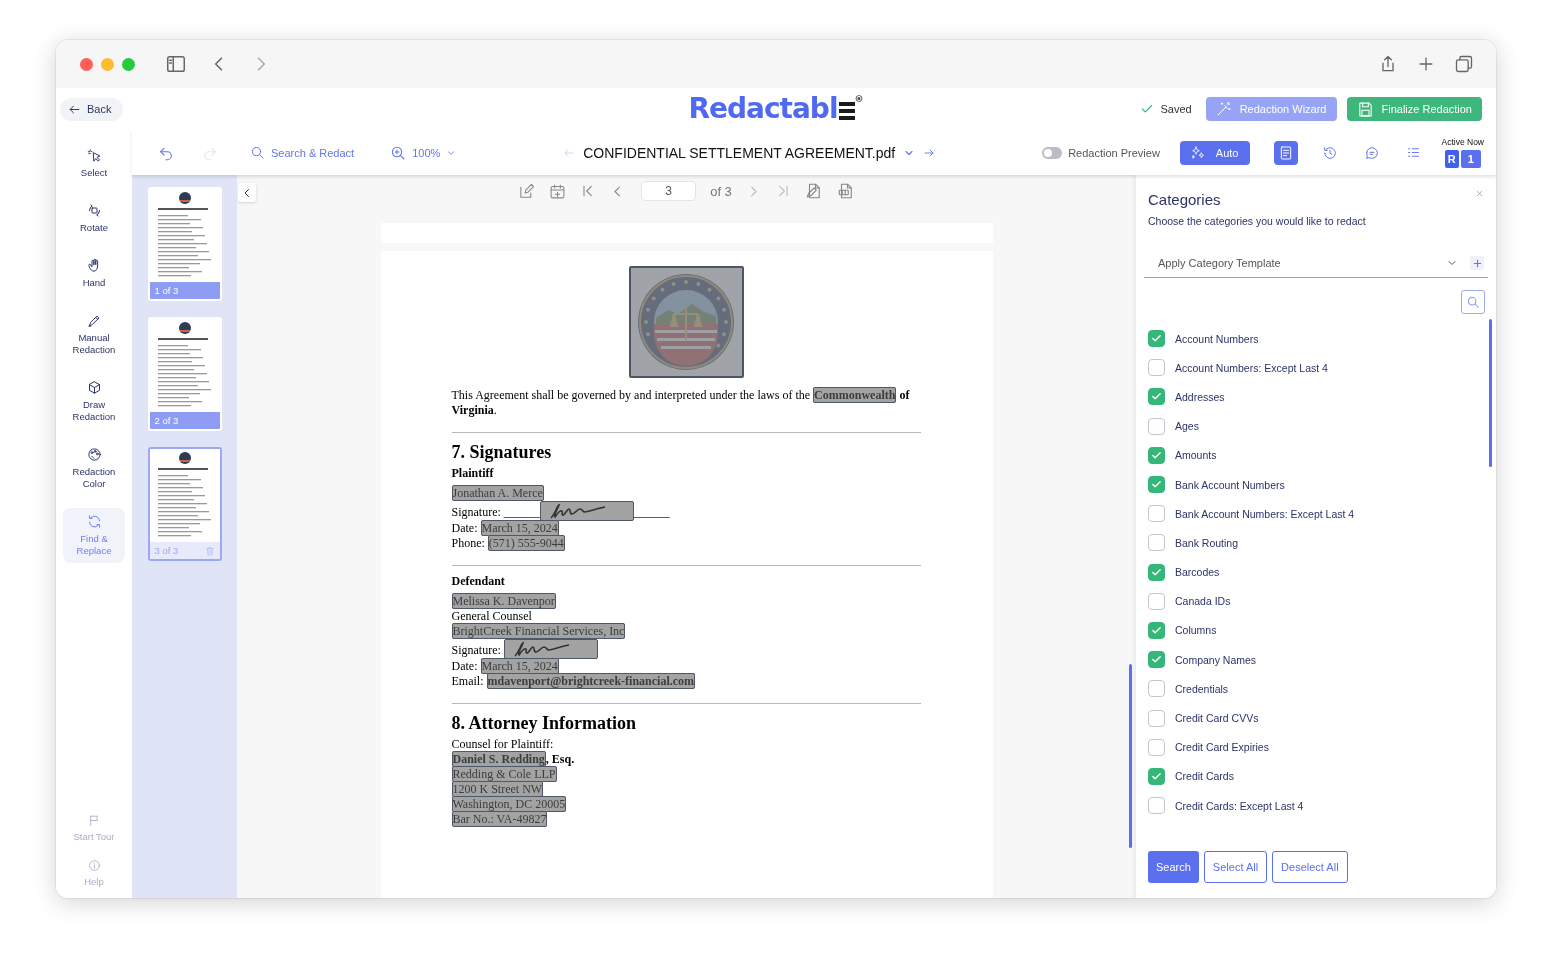 Image resolution: width=1552 pixels, height=970 pixels. What do you see at coordinates (476, 650) in the screenshot?
I see `document-text: Signature:` at bounding box center [476, 650].